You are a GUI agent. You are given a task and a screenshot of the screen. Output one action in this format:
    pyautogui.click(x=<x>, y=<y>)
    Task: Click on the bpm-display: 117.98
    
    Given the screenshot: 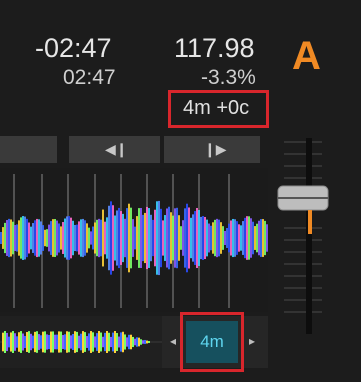 What is the action you would take?
    pyautogui.click(x=214, y=48)
    